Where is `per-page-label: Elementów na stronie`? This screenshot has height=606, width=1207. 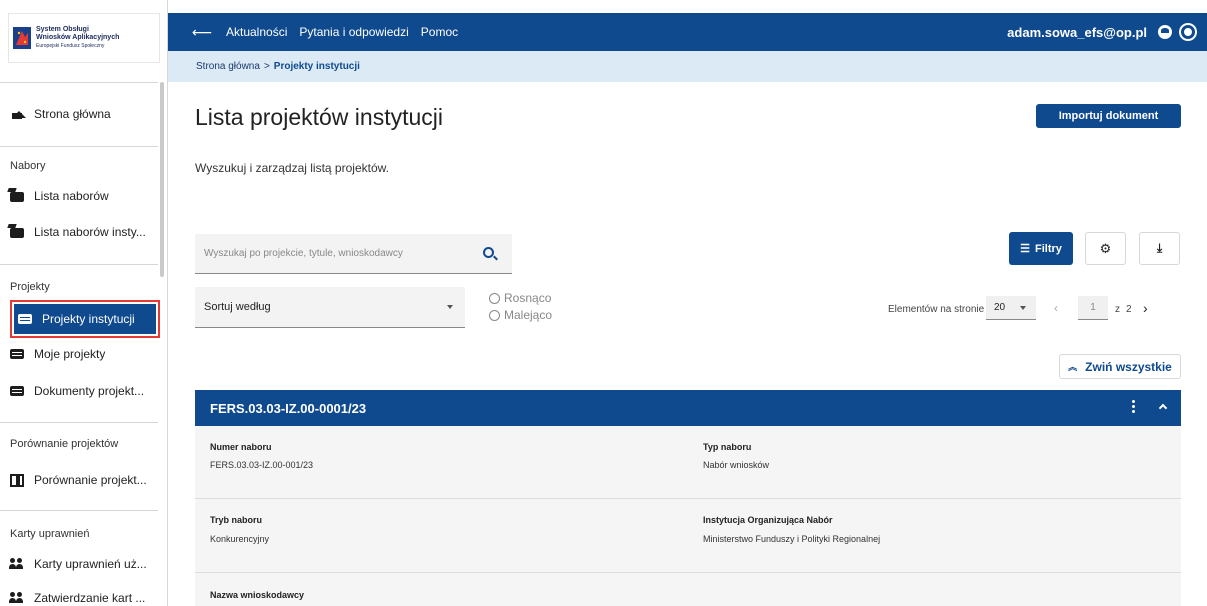
per-page-label: Elementów na stronie is located at coordinates (936, 309).